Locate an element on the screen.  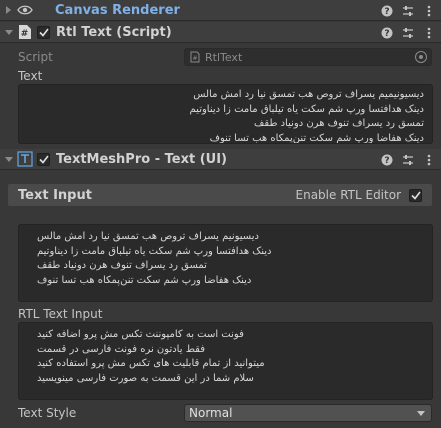
text-input-label: Text Input is located at coordinates (55, 195).